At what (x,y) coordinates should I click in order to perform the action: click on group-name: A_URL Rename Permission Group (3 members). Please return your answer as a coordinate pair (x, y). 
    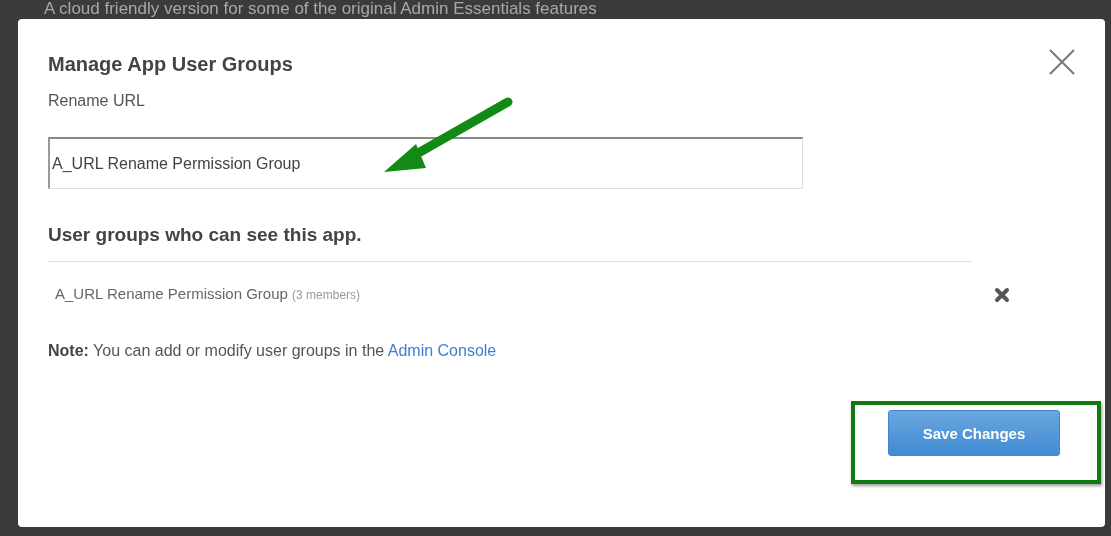
    Looking at the image, I should click on (208, 294).